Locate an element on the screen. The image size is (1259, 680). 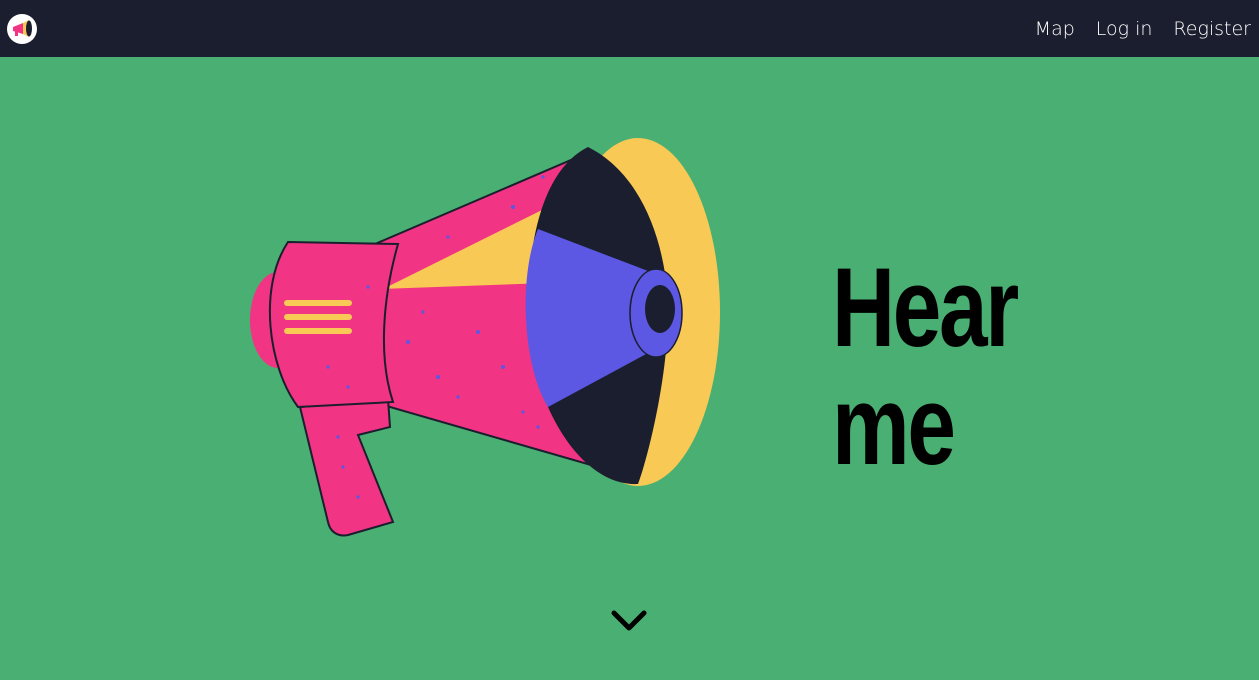
scroll-down-button is located at coordinates (629, 621).